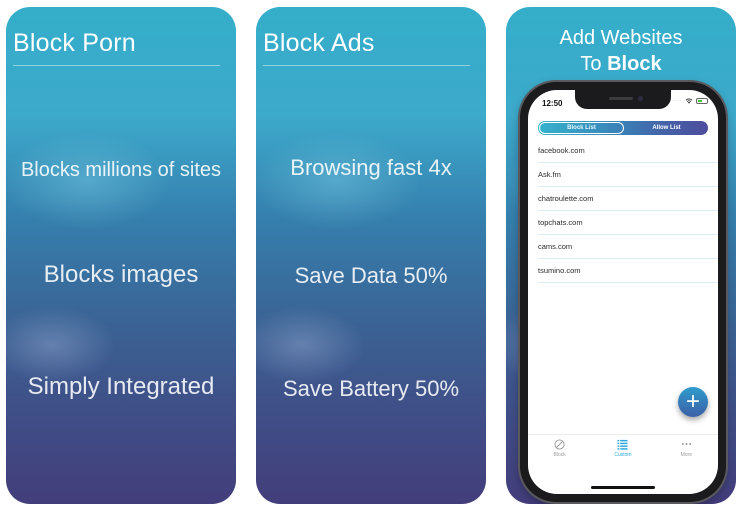 The height and width of the screenshot is (512, 742). What do you see at coordinates (634, 64) in the screenshot?
I see `heading-bold: Block` at bounding box center [634, 64].